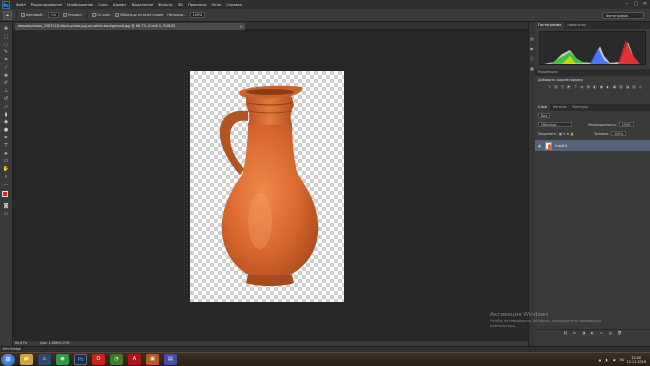 Image resolution: width=650 pixels, height=366 pixels. Describe the element at coordinates (623, 15) in the screenshot. I see `workspace-dropdown: Фотография` at that location.